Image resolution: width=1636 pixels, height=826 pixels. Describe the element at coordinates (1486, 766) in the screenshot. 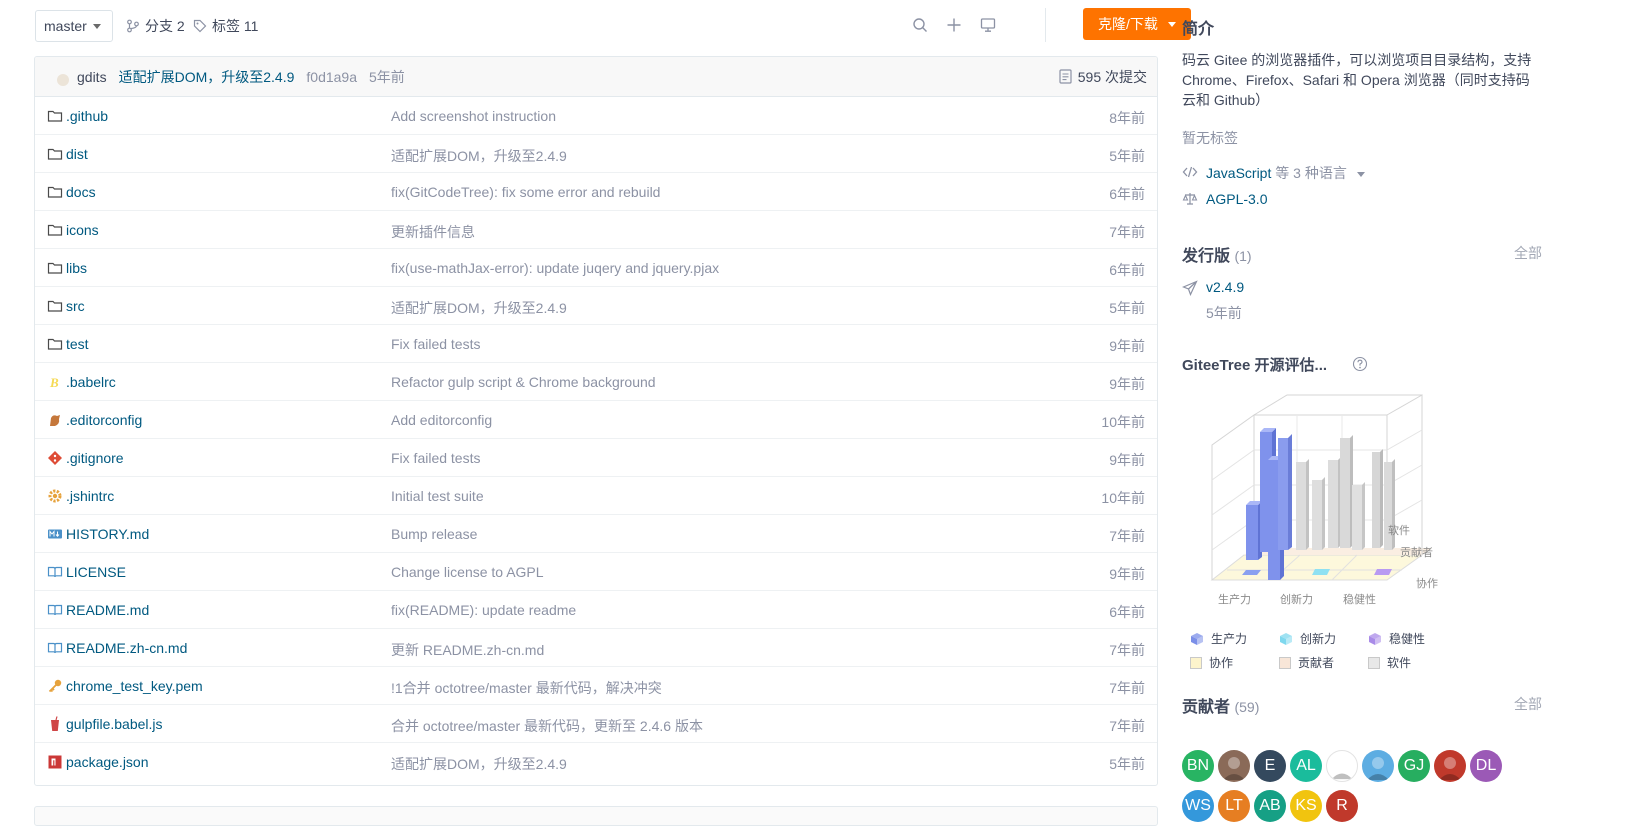

I see `contributor-avatar: DL` at that location.